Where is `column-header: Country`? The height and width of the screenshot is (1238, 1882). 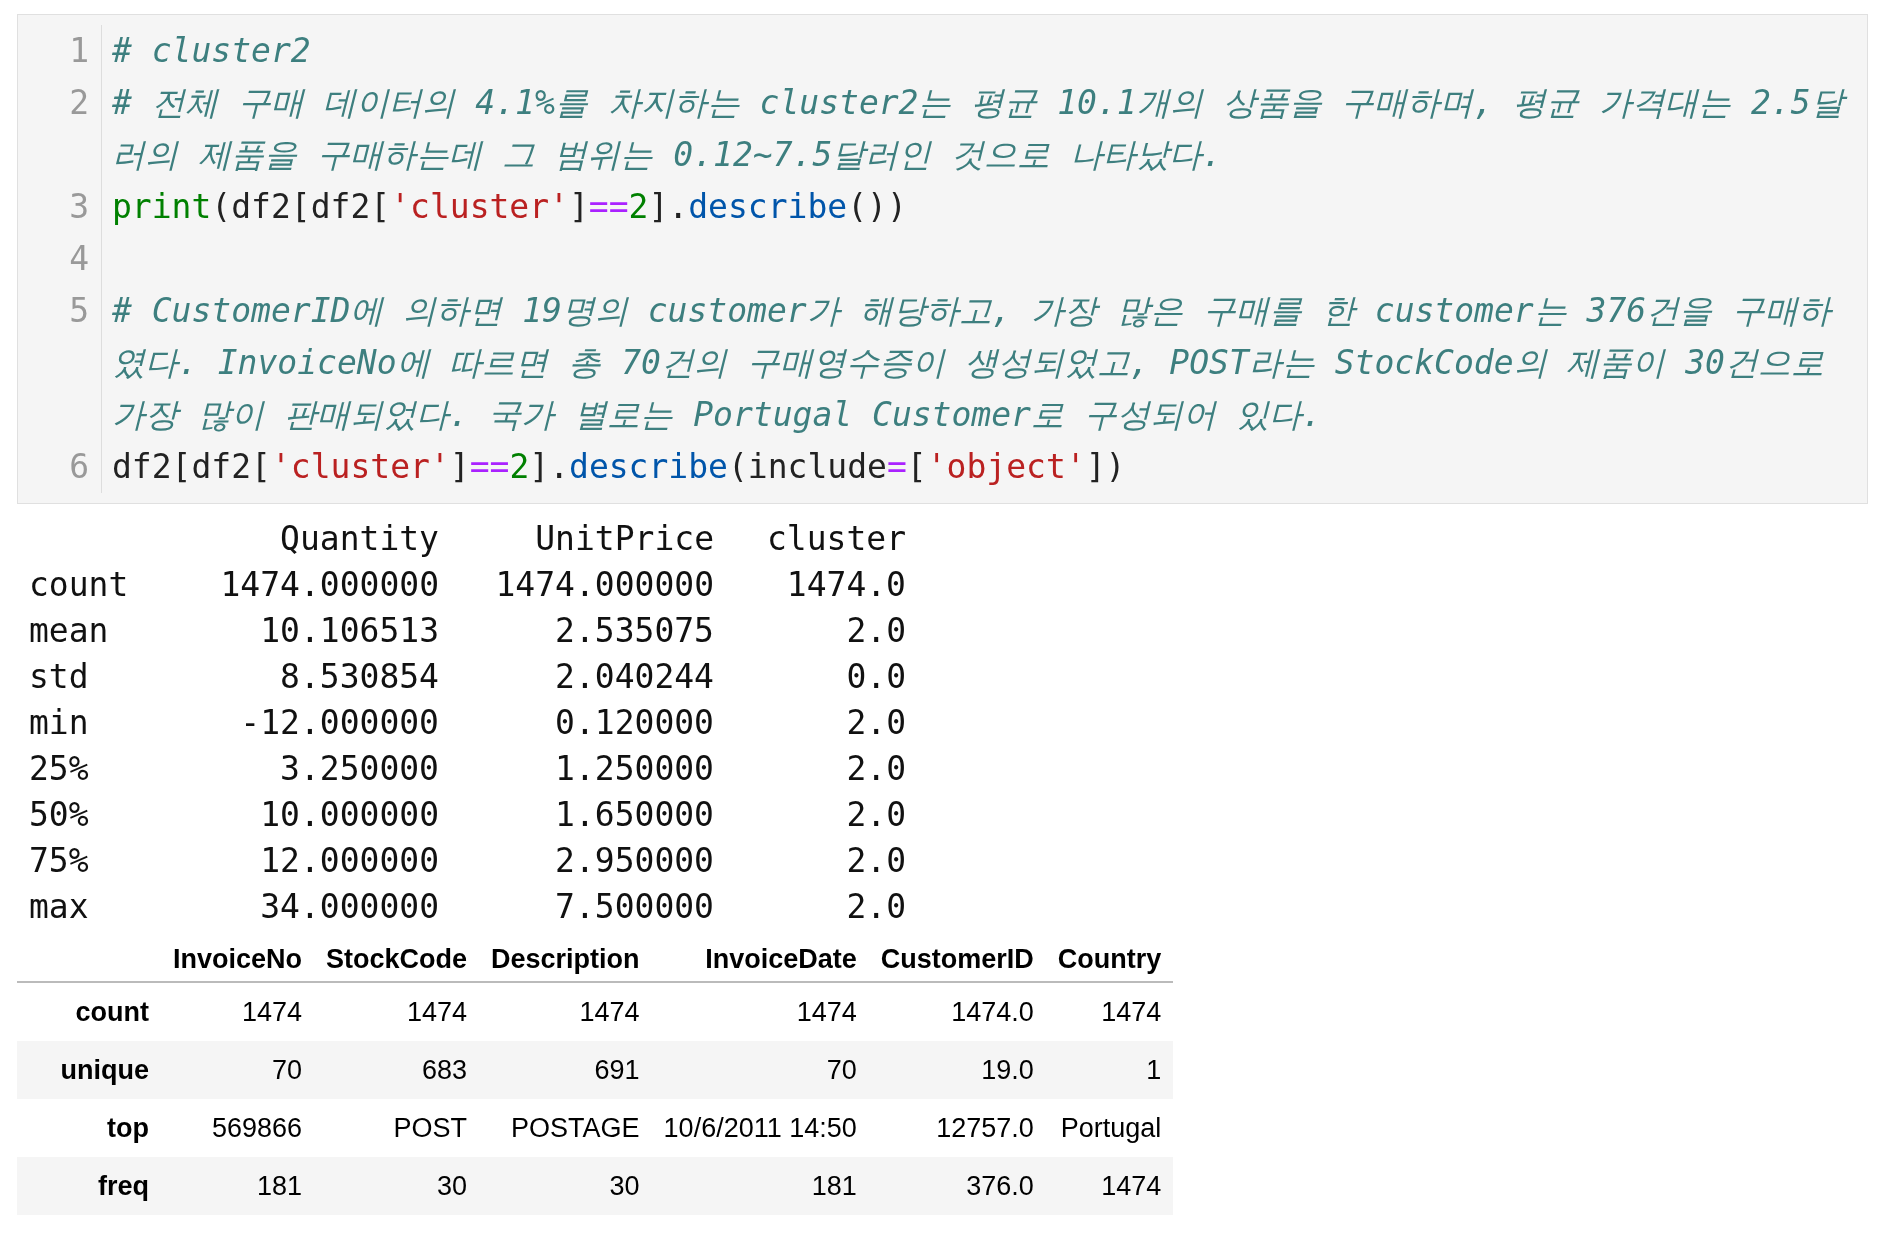
column-header: Country is located at coordinates (1109, 960).